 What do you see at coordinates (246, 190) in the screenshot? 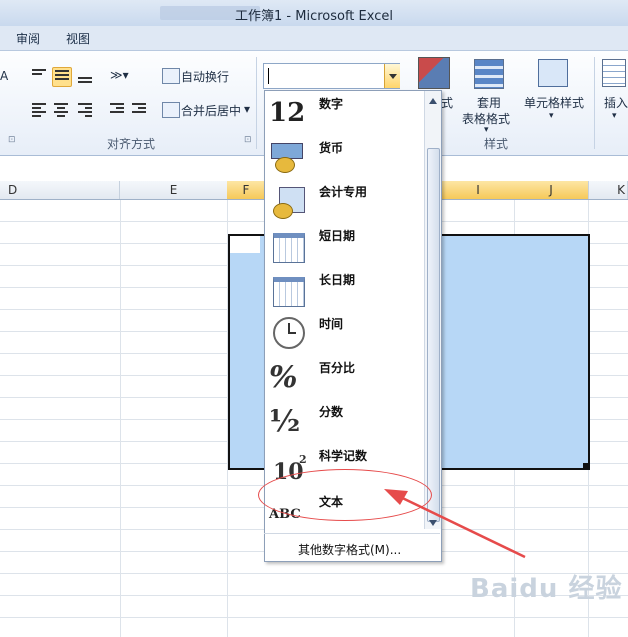
I see `column-header: F` at bounding box center [246, 190].